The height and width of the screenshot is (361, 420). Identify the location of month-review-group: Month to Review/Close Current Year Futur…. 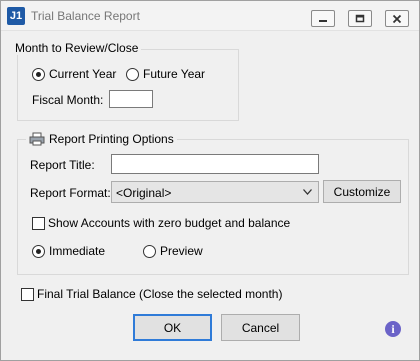
(125, 81).